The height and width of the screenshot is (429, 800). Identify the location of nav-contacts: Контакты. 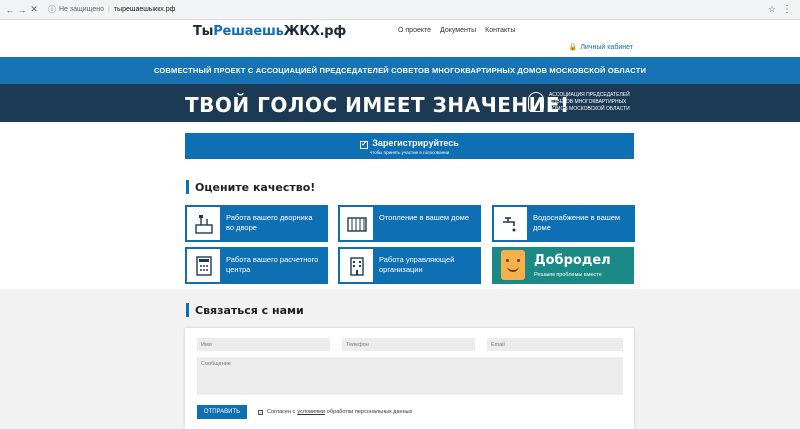
(500, 30).